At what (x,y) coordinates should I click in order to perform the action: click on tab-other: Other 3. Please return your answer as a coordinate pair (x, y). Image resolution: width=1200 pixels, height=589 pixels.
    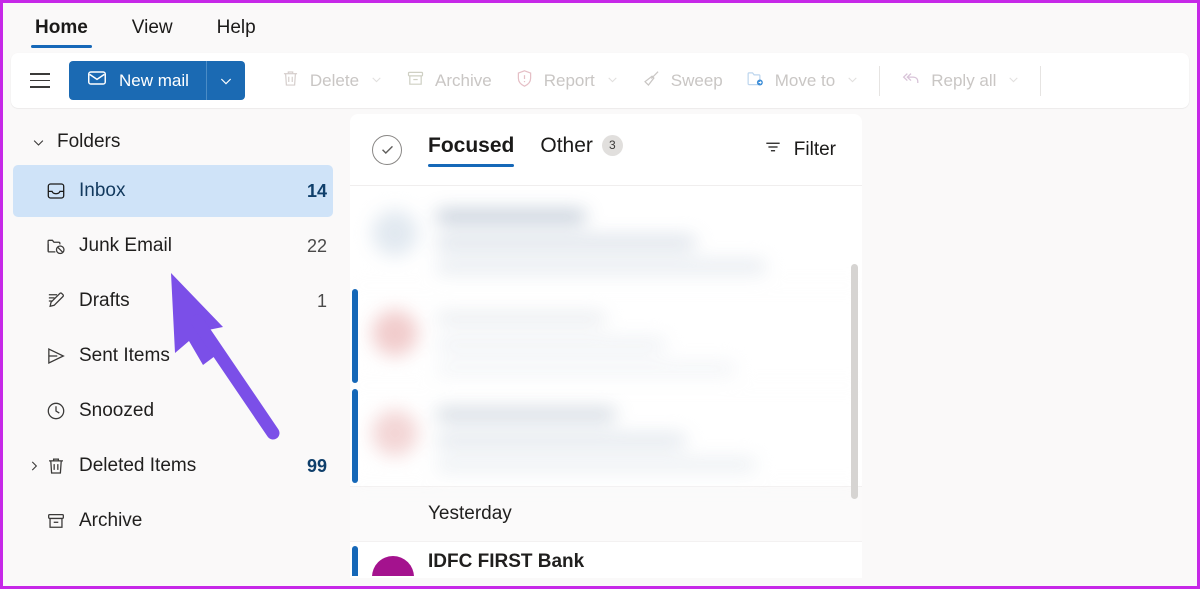
    Looking at the image, I should click on (581, 149).